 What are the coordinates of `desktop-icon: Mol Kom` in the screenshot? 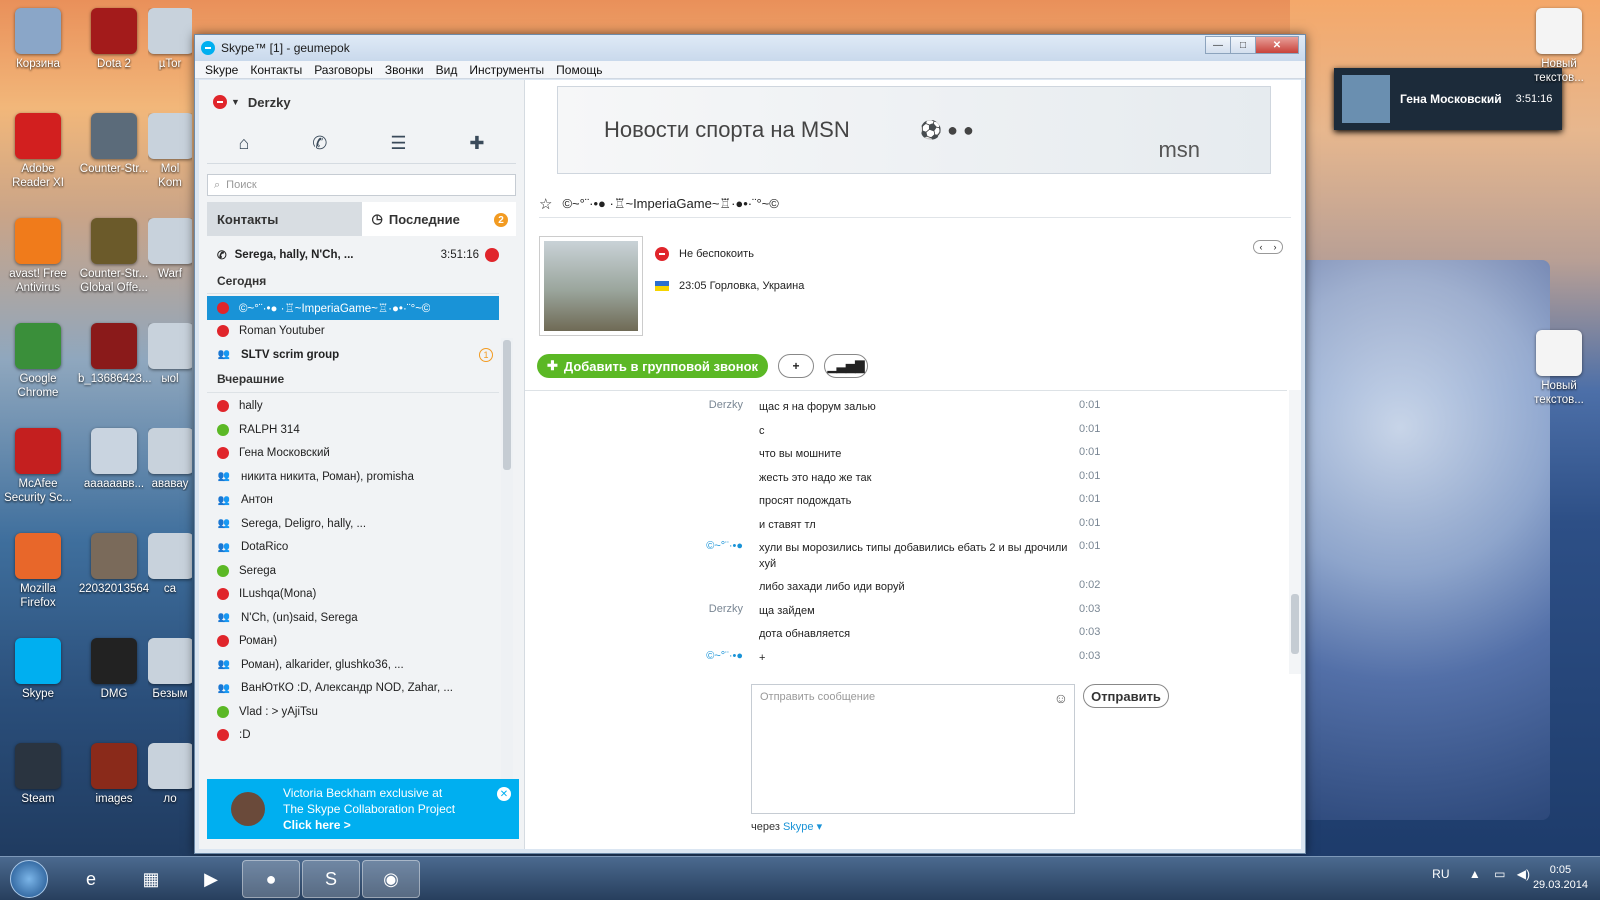 It's located at (170, 151).